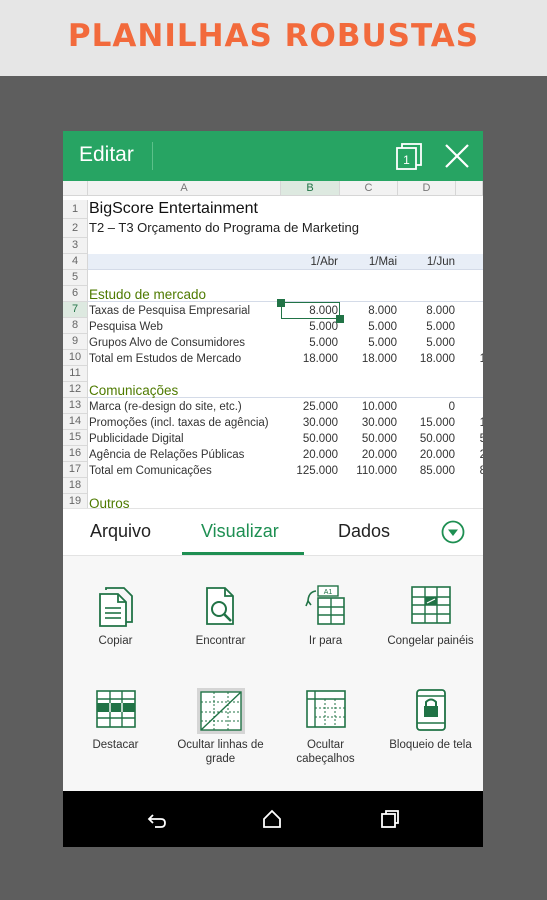  Describe the element at coordinates (426, 262) in the screenshot. I see `month-cell: 1/Jun` at that location.